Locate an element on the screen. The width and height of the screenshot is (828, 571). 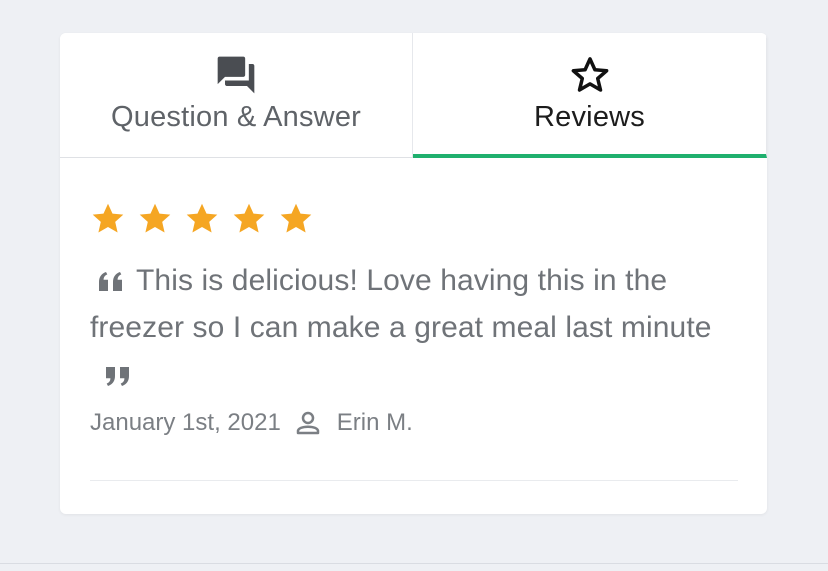
review-meta: January 1st, 2021 Erin M. is located at coordinates (414, 423).